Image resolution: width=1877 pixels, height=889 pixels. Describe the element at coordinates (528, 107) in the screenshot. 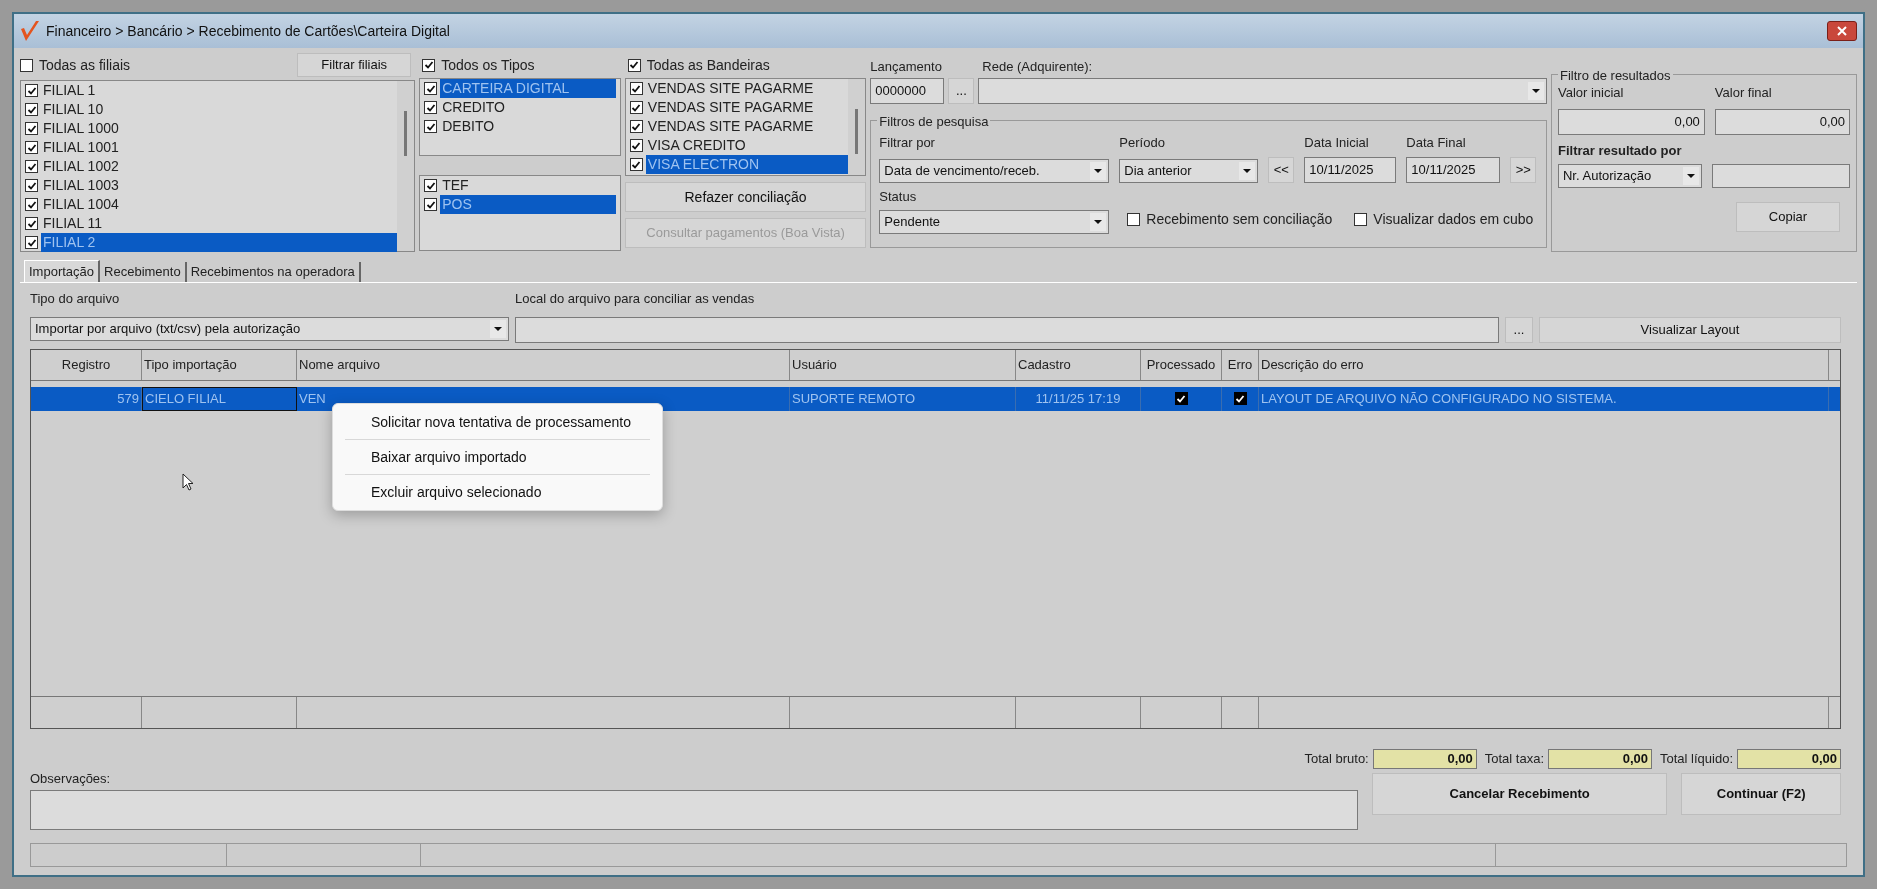

I see `list-item: CREDITO` at that location.